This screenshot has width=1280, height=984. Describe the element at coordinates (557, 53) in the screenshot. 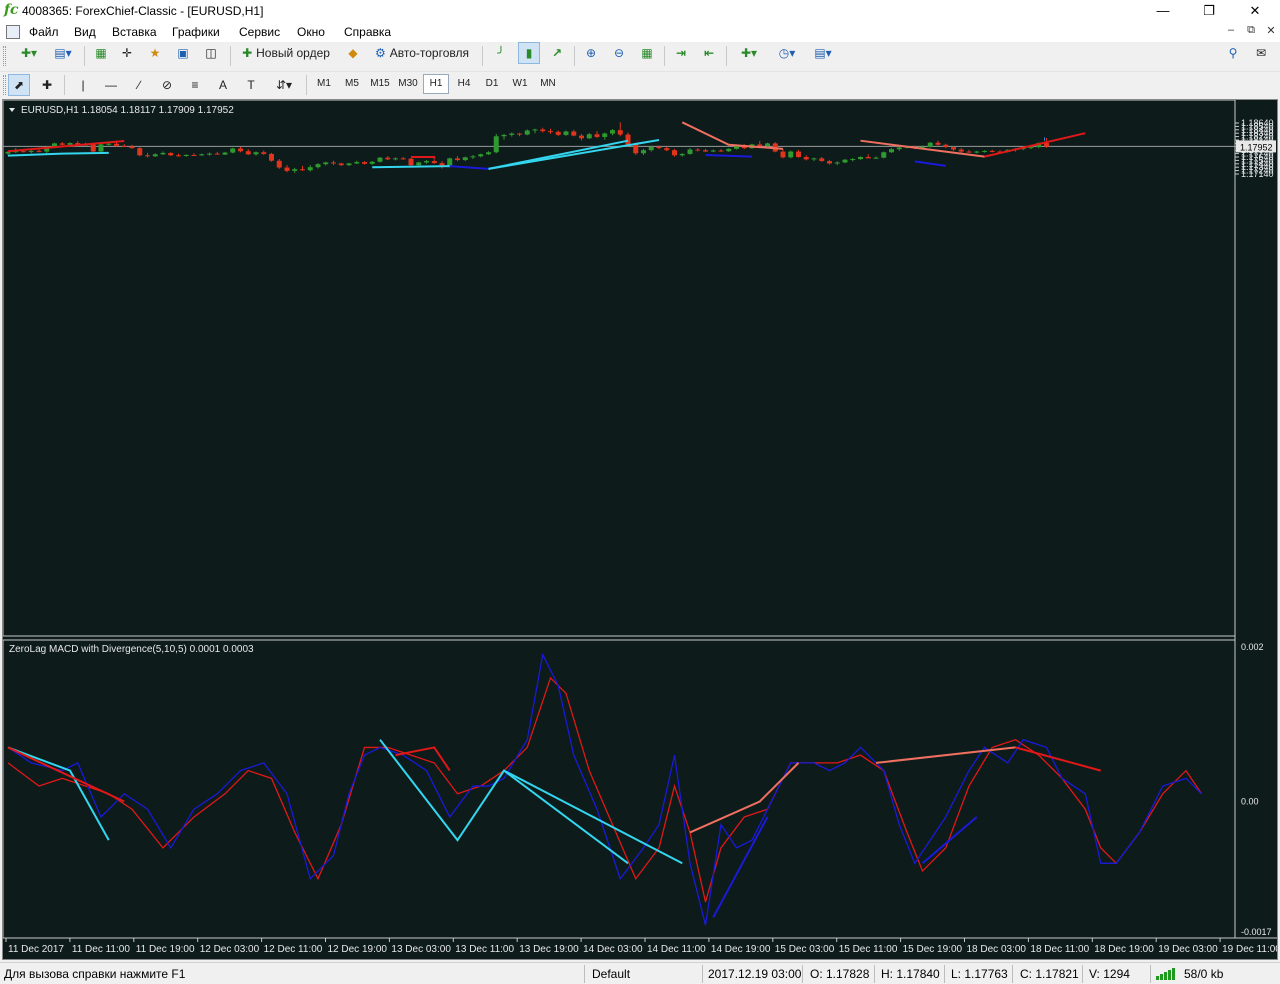

I see `line-chart-button: ↗` at that location.